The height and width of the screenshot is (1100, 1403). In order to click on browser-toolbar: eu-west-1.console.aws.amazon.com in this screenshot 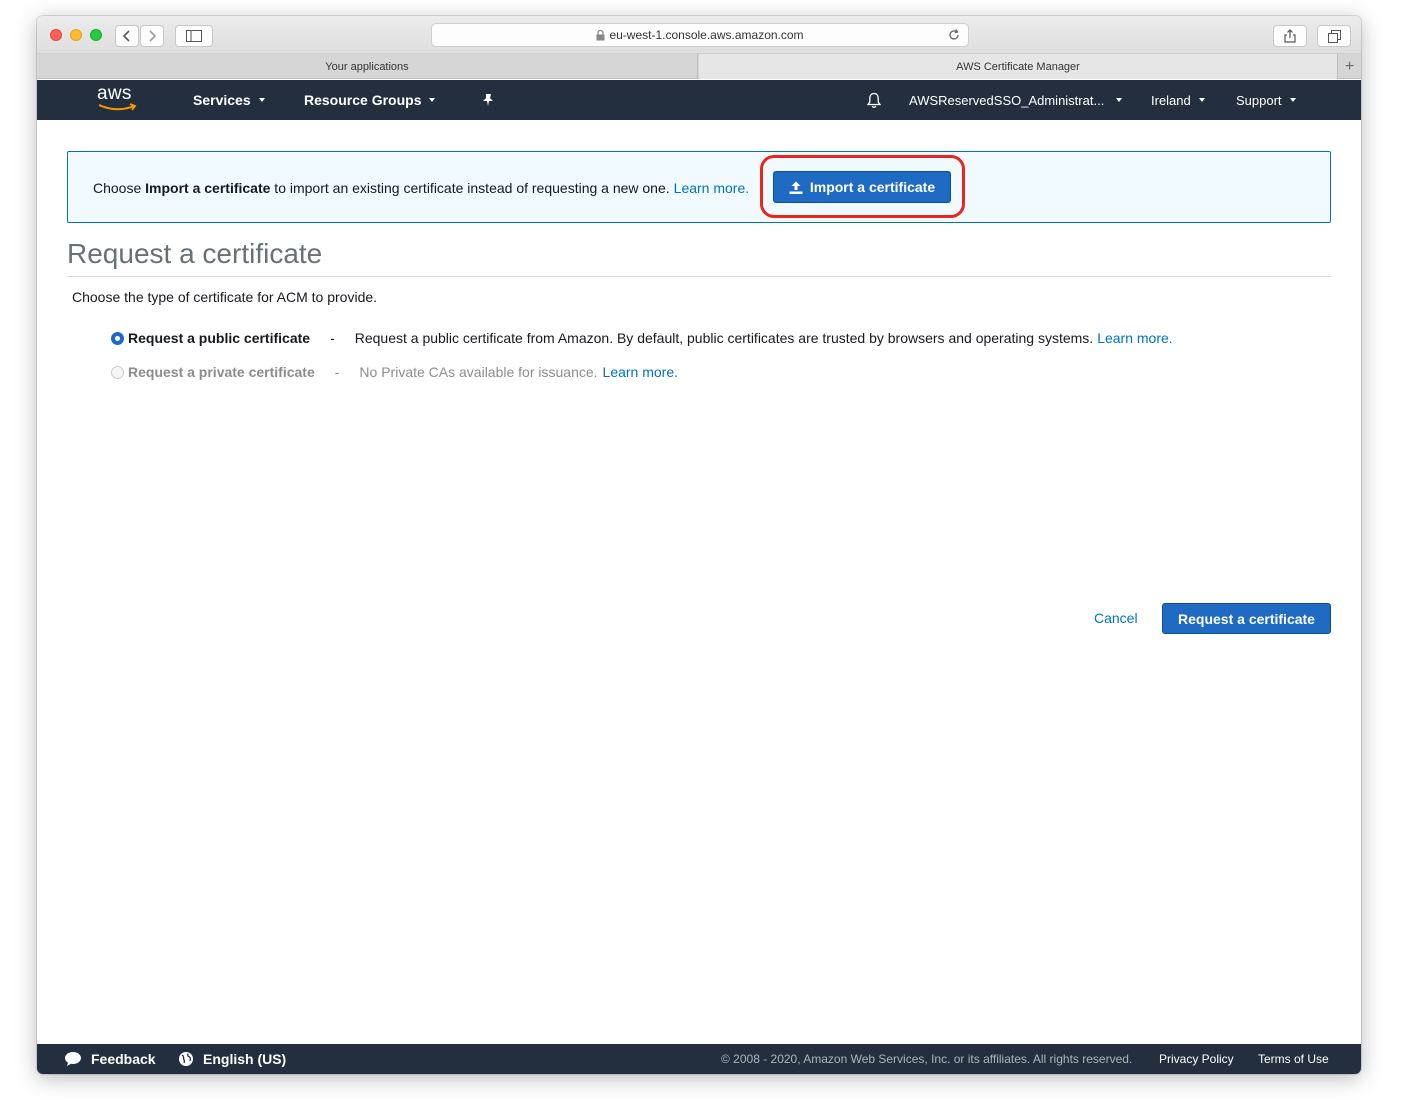, I will do `click(699, 35)`.